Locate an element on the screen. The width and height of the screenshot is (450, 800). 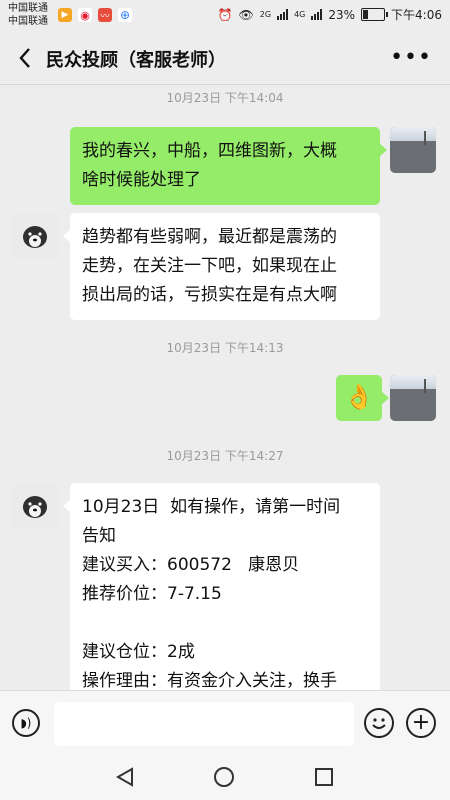
plus-button: + is located at coordinates (421, 723).